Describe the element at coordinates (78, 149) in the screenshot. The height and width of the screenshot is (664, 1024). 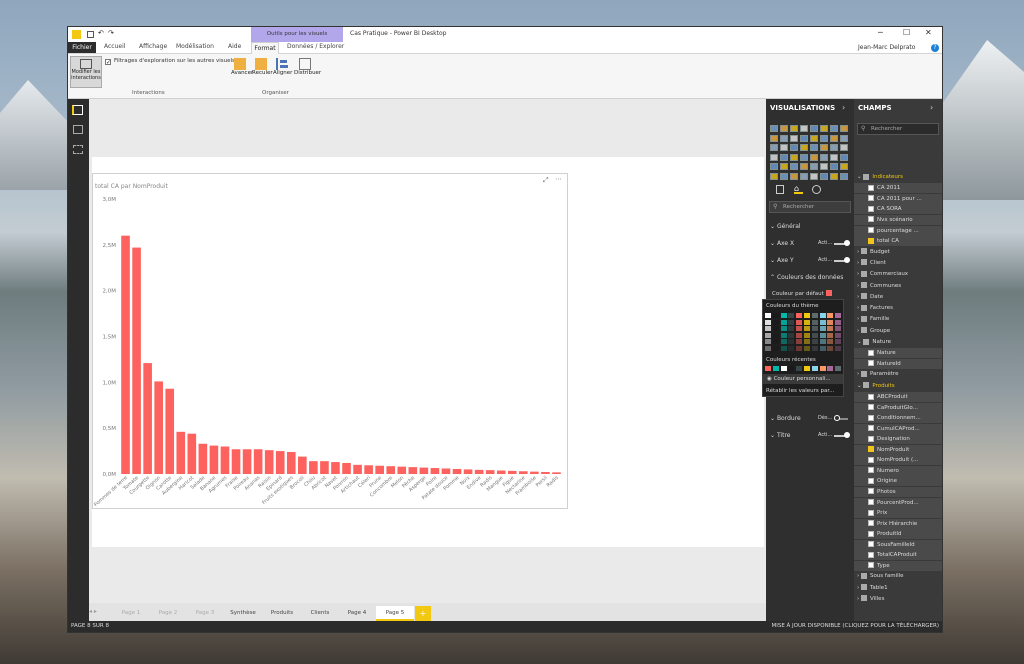
I see `relationship-view-icon` at that location.